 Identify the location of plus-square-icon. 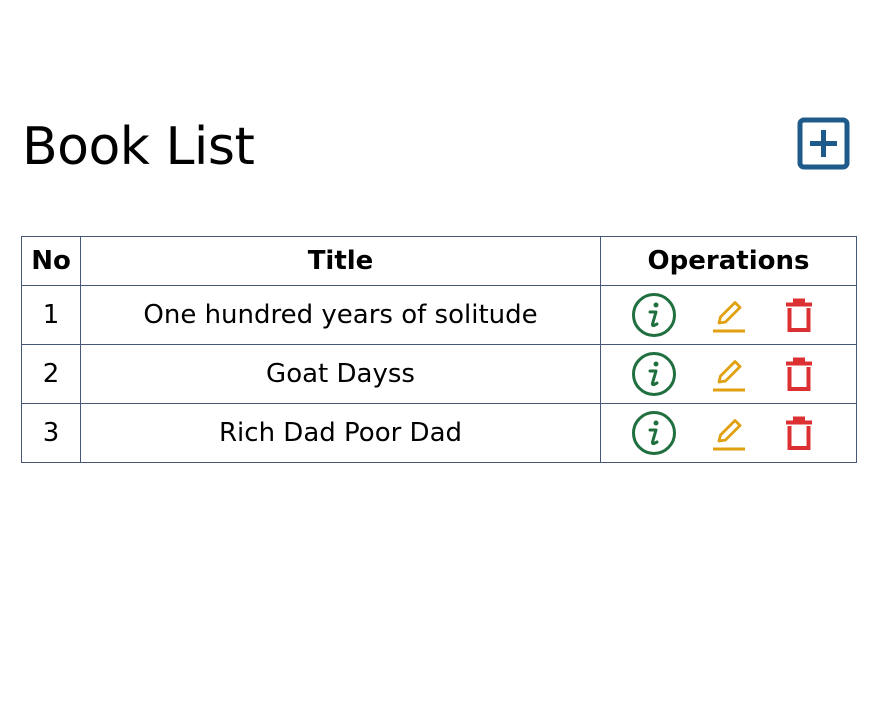
(823, 143).